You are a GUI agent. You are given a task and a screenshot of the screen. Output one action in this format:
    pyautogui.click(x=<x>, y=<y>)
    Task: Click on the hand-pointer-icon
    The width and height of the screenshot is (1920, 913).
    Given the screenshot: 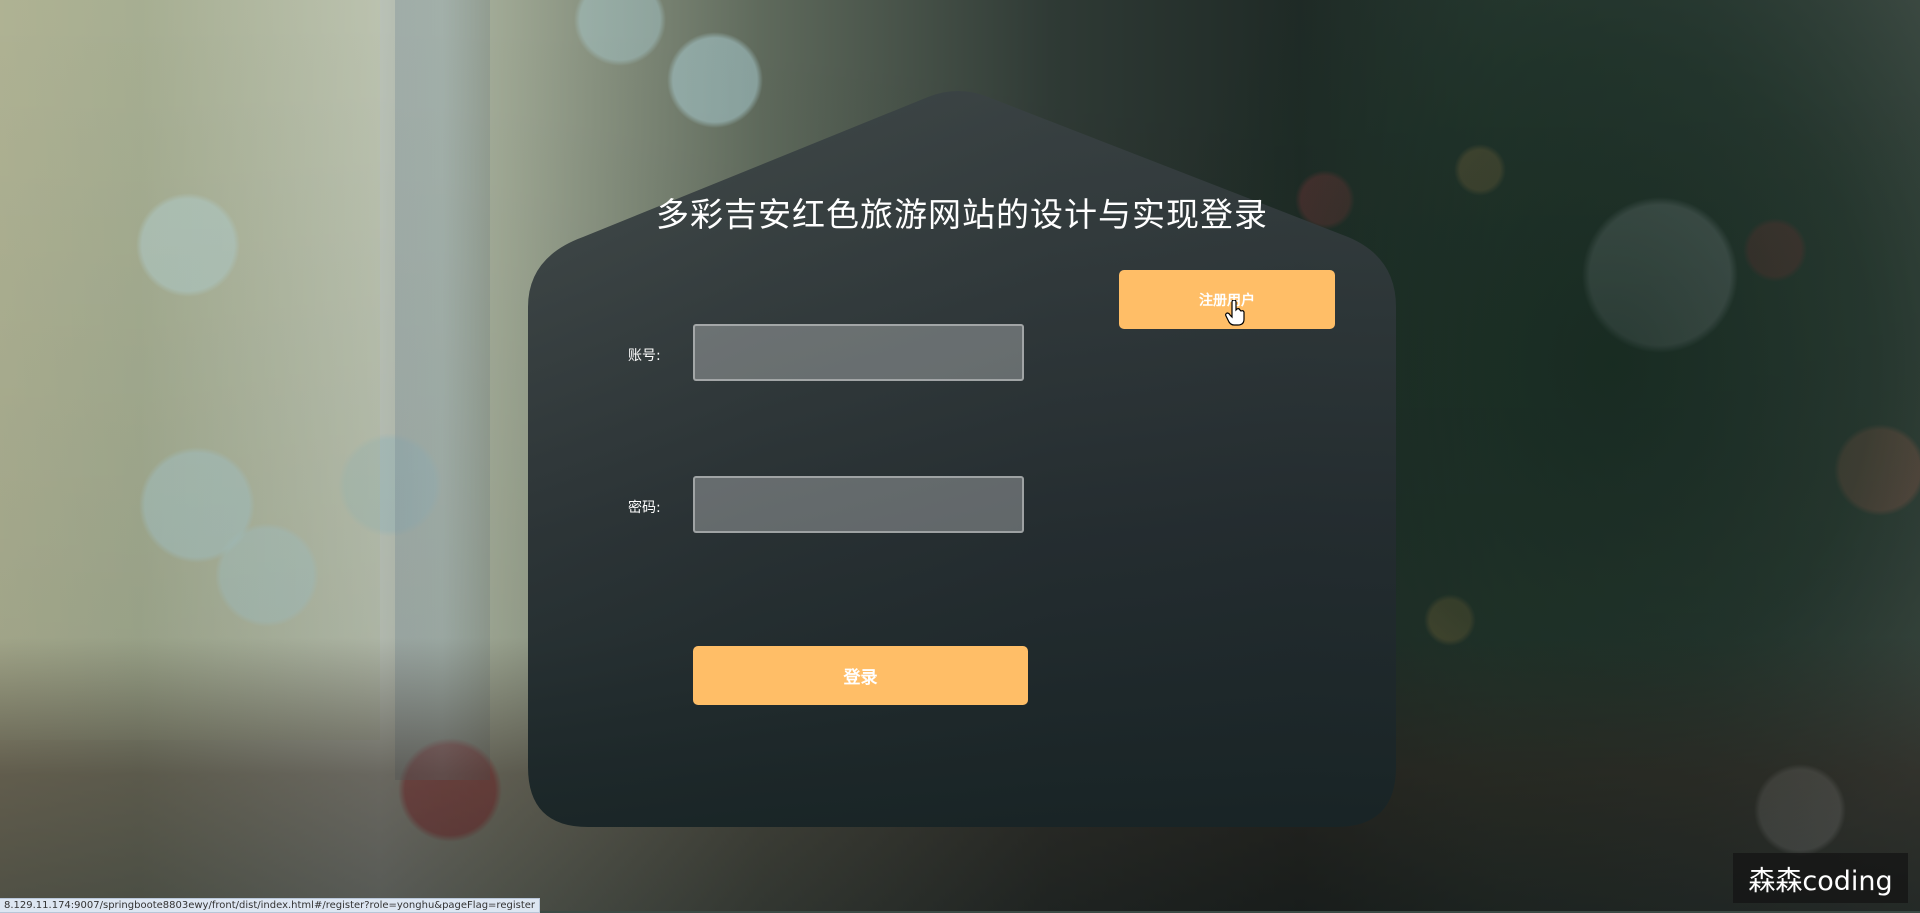 What is the action you would take?
    pyautogui.click(x=1235, y=313)
    